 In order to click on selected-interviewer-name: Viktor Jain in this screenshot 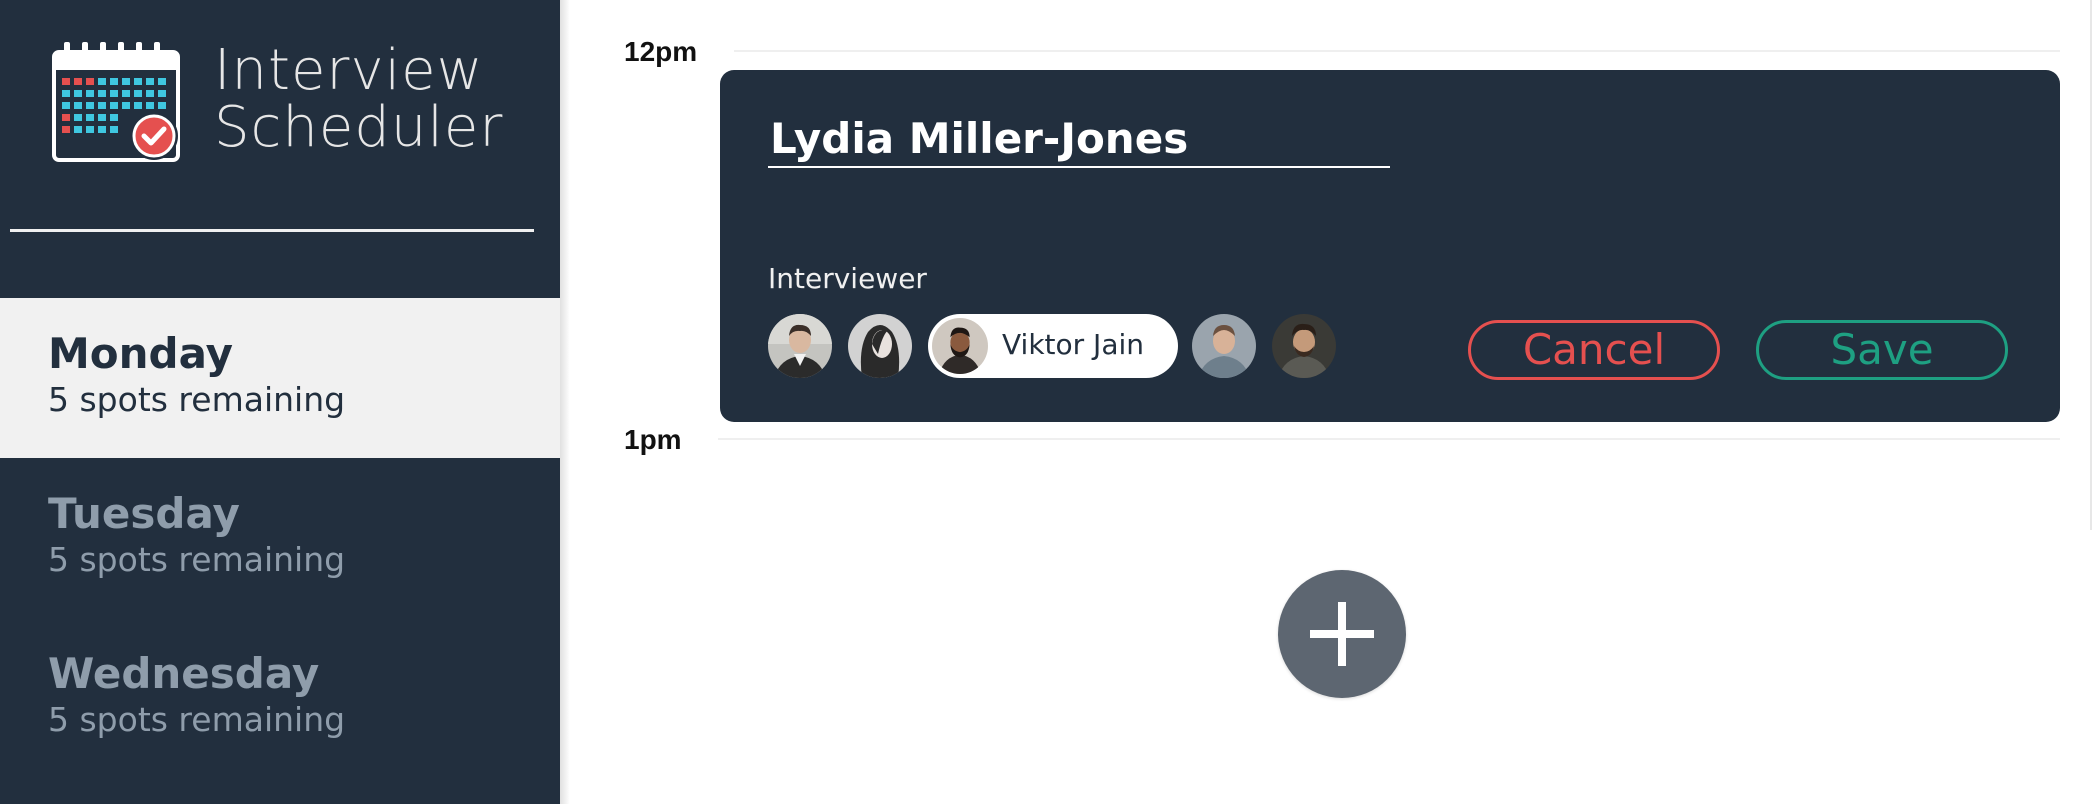, I will do `click(1073, 344)`.